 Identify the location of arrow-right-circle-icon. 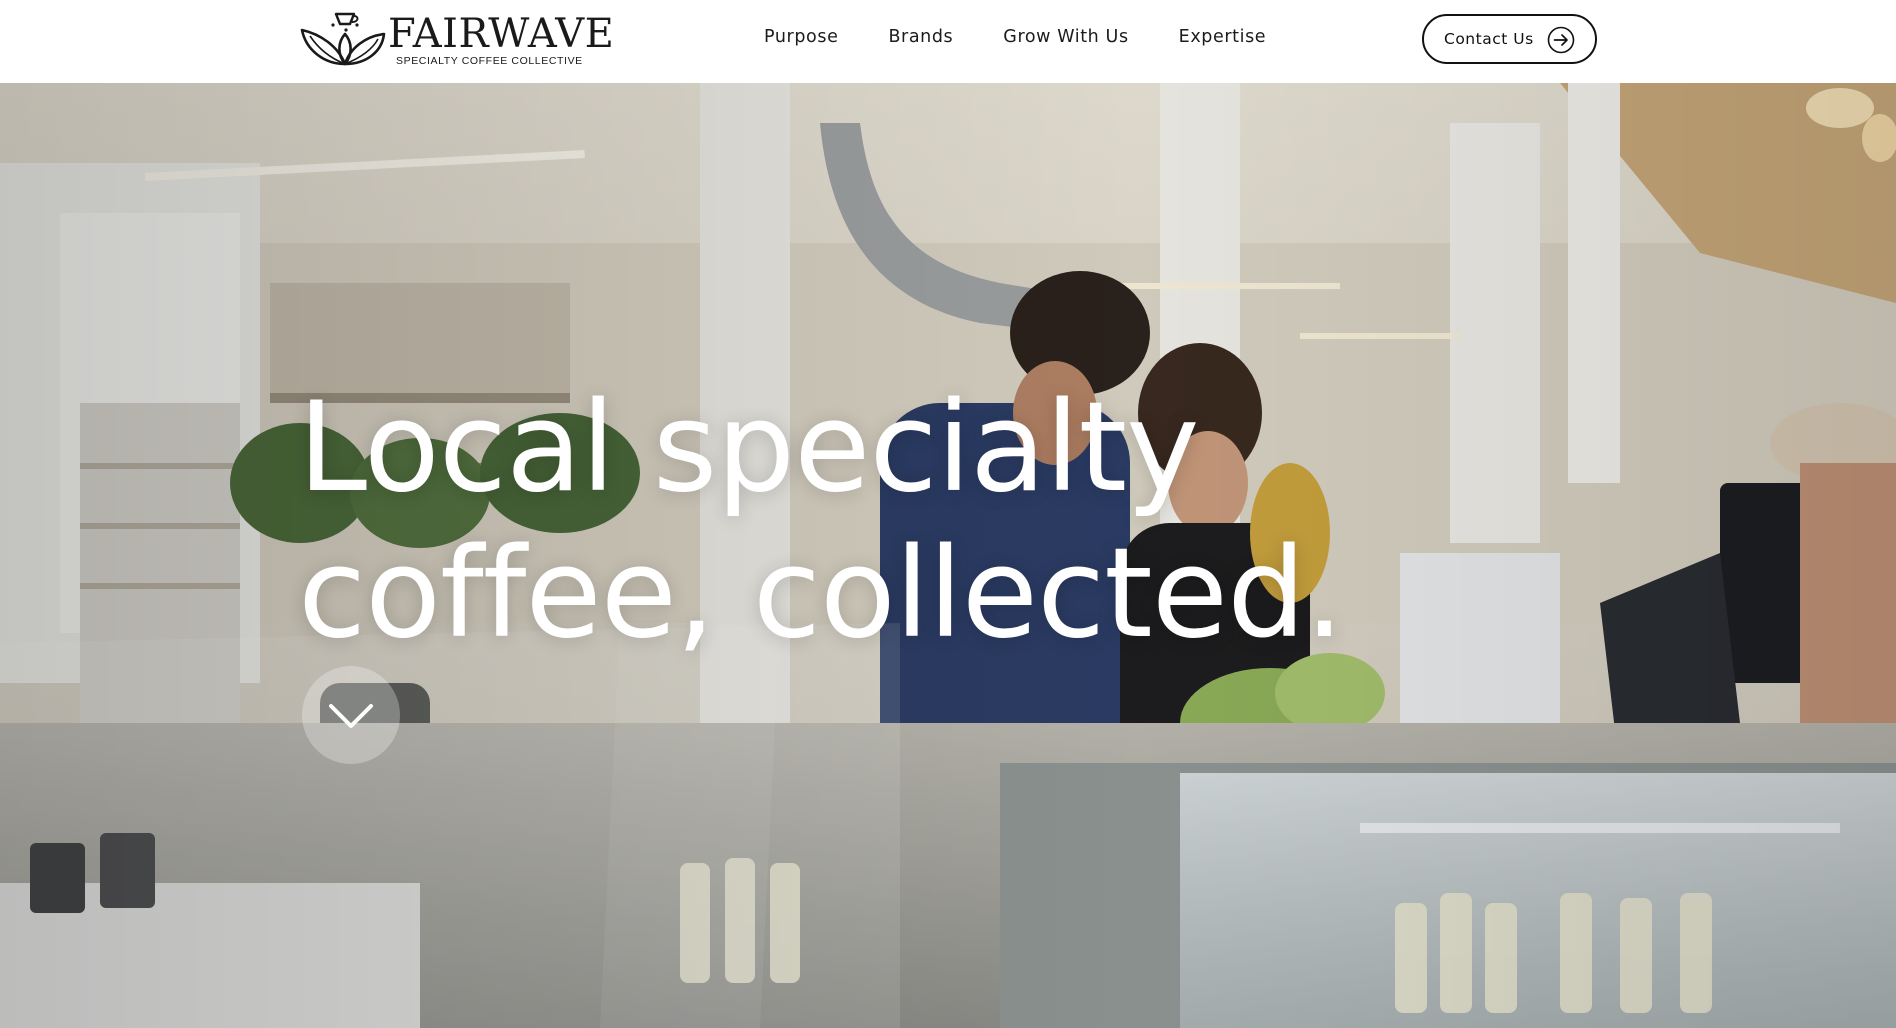
(1561, 40).